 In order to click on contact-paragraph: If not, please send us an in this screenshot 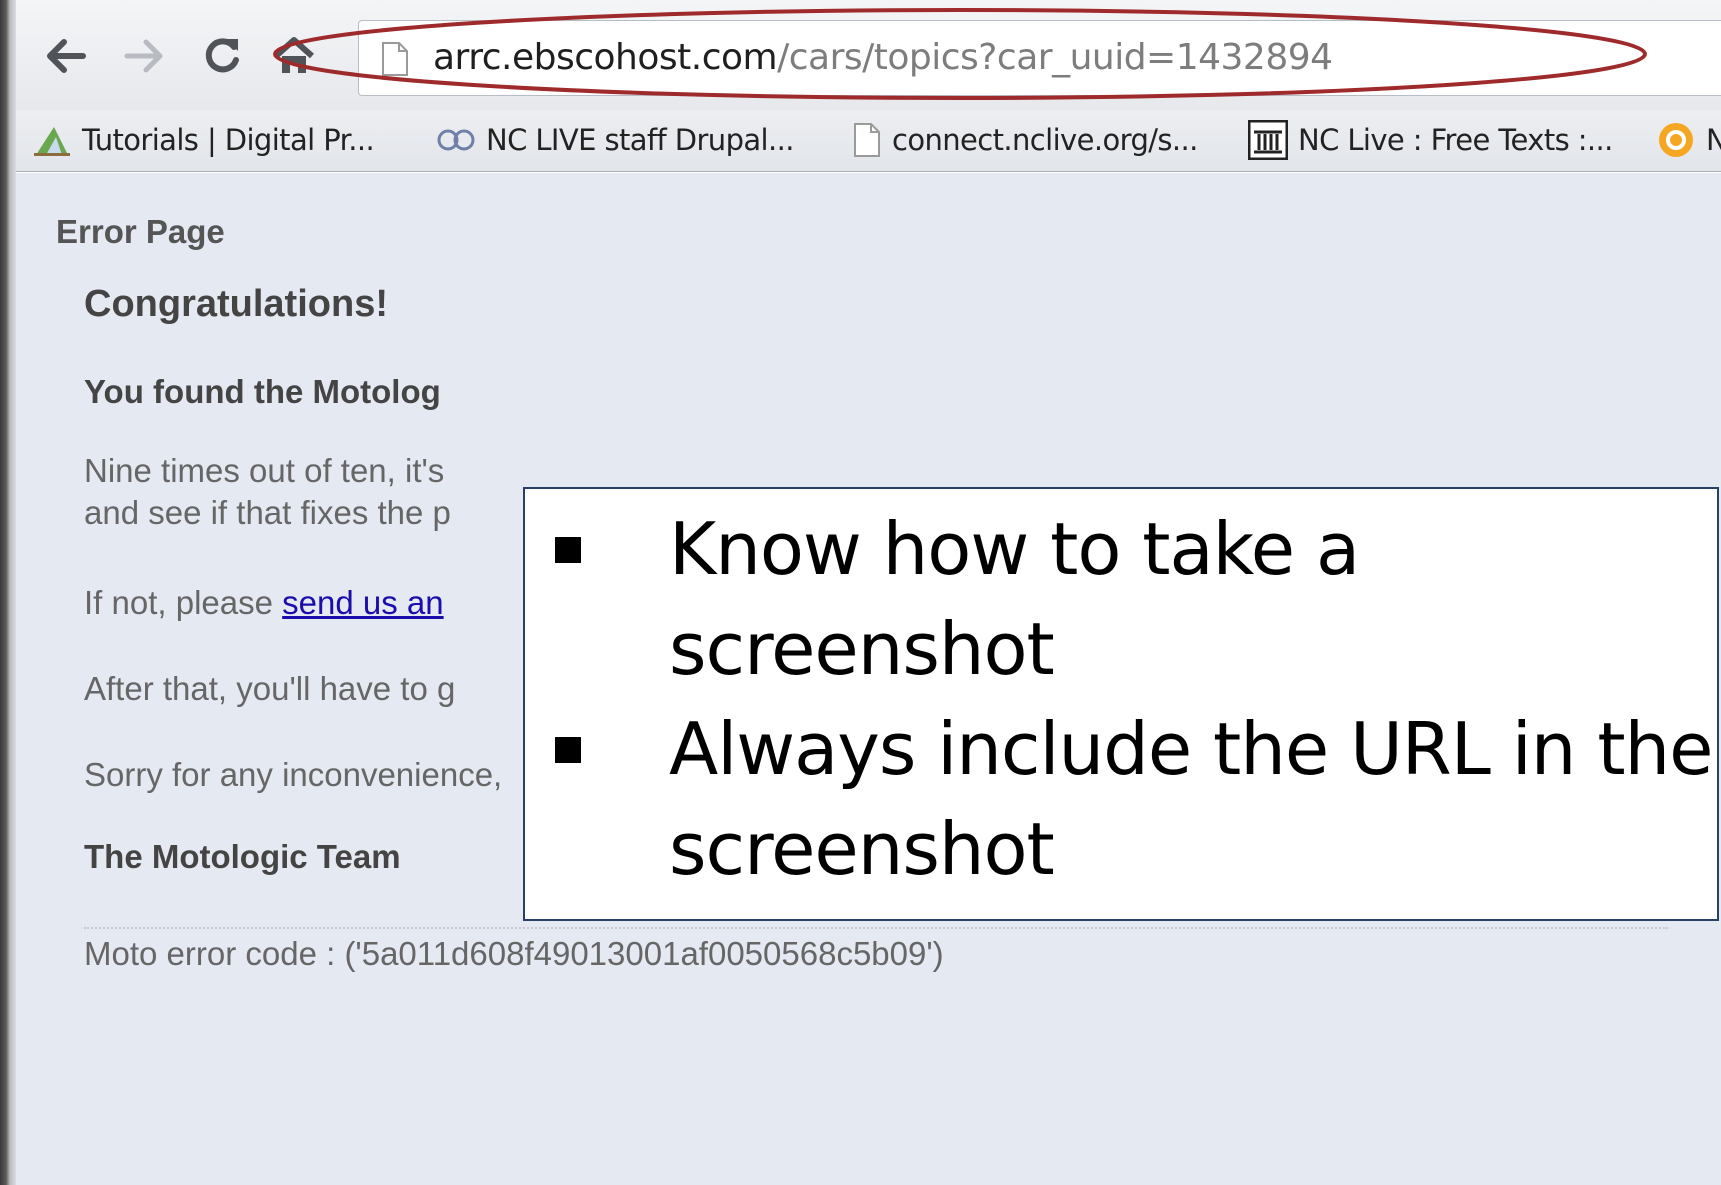, I will do `click(264, 602)`.